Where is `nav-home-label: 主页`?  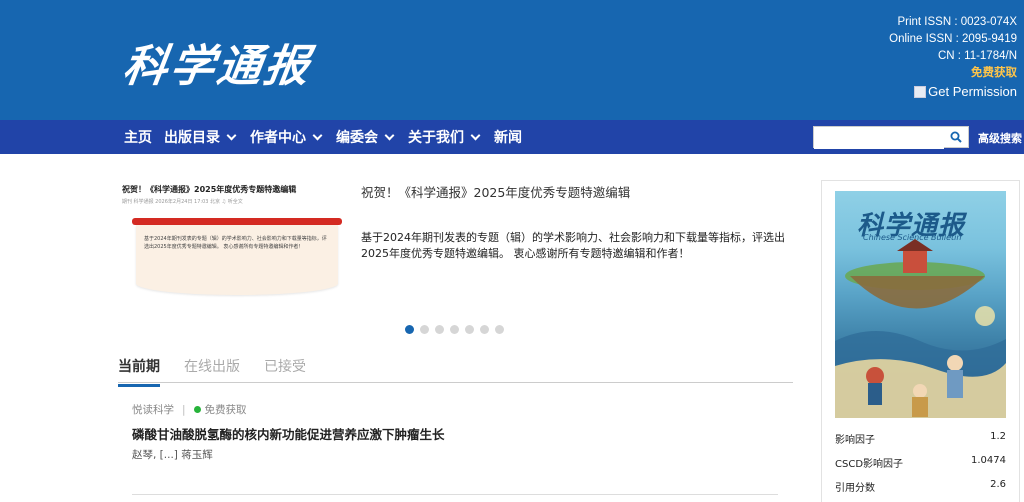 nav-home-label: 主页 is located at coordinates (138, 138).